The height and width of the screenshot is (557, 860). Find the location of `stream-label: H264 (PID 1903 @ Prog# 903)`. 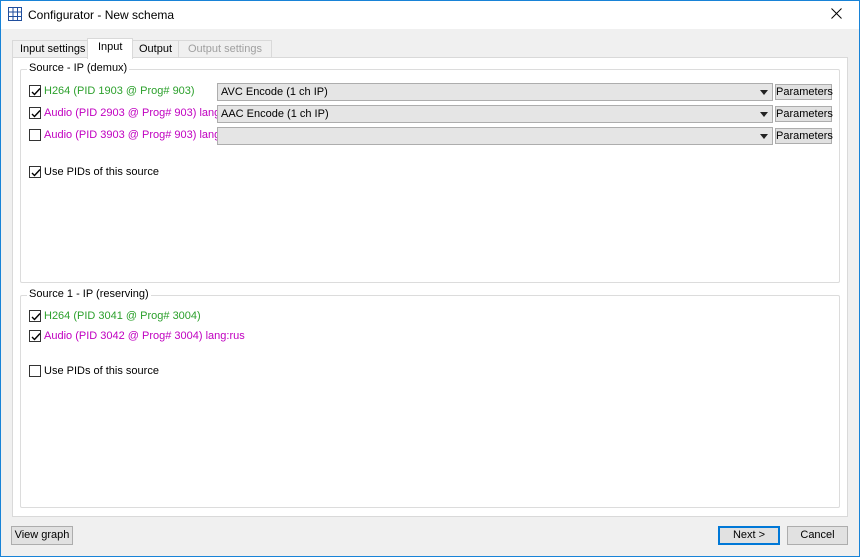

stream-label: H264 (PID 1903 @ Prog# 903) is located at coordinates (119, 91).